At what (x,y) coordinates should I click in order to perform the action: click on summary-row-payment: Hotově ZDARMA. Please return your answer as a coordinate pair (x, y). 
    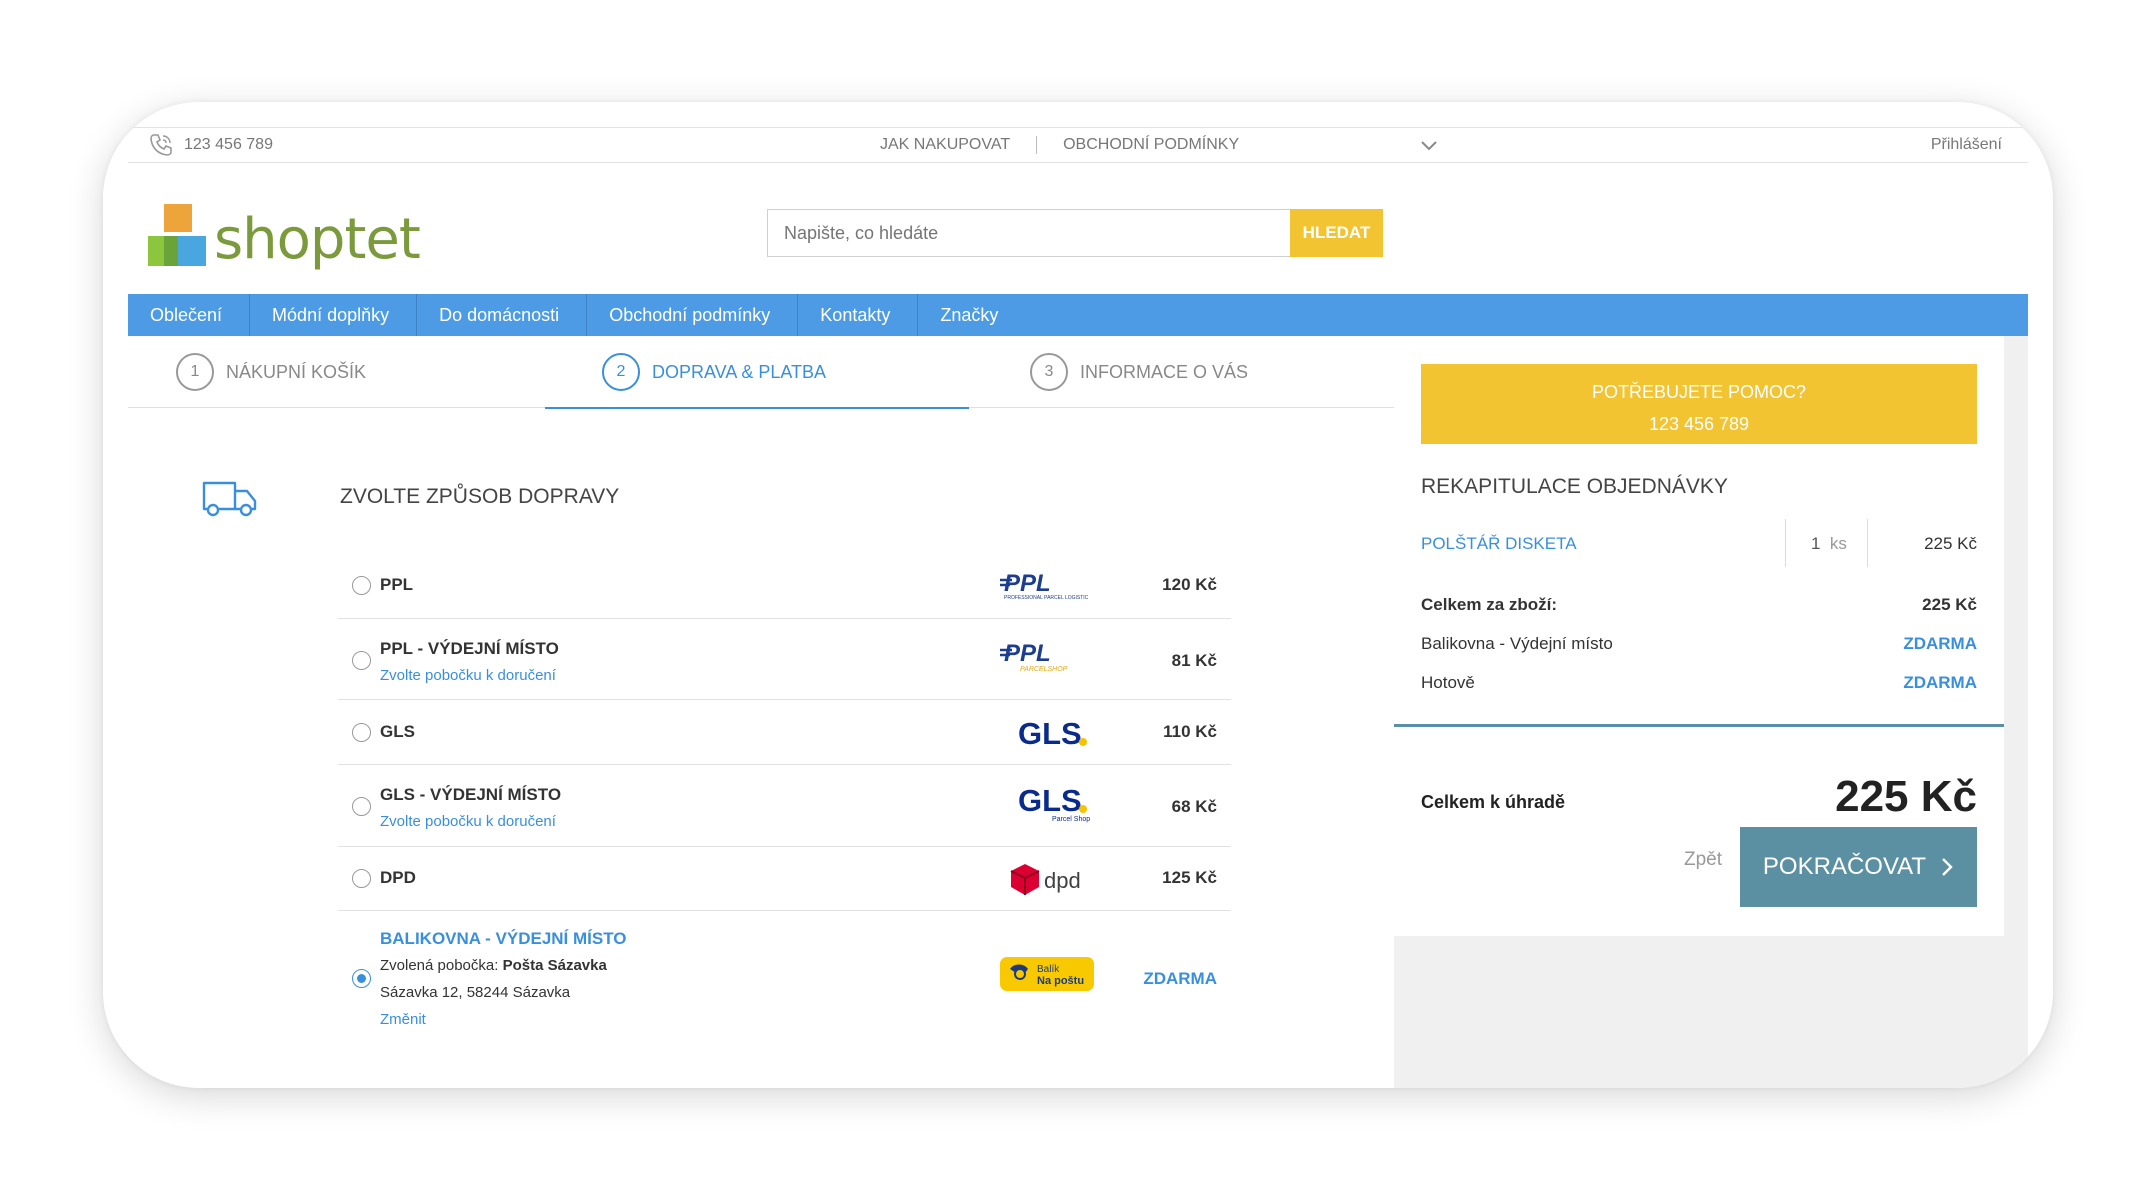
    Looking at the image, I should click on (1699, 682).